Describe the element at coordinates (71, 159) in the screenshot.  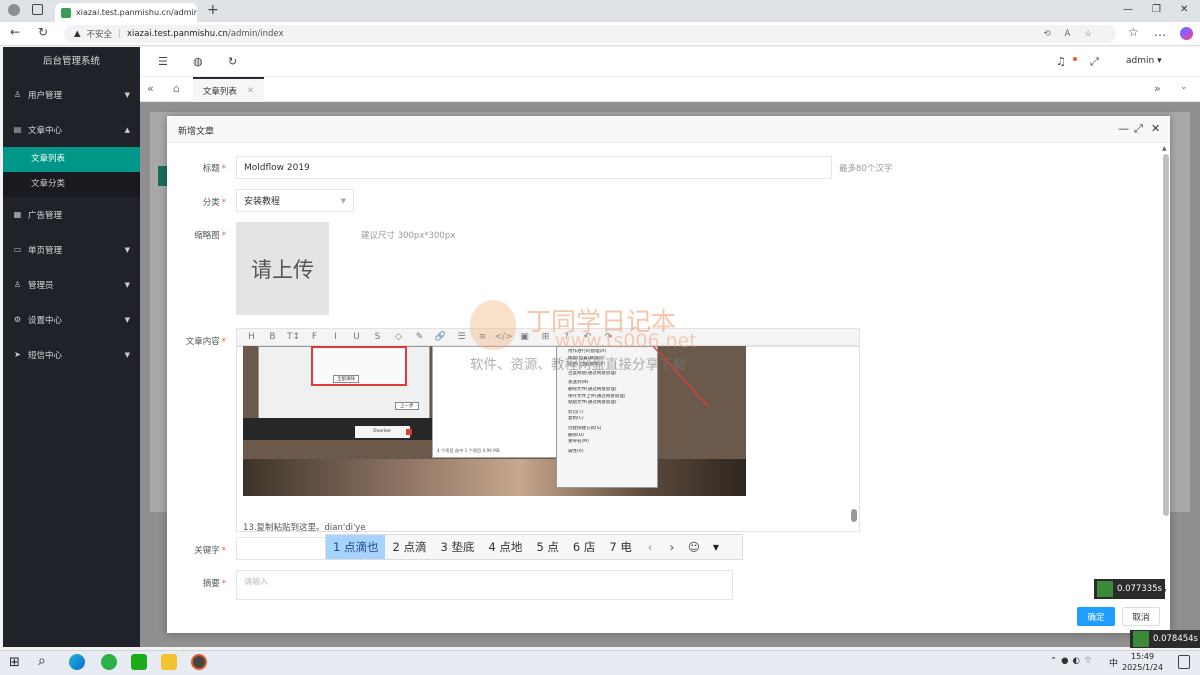
I see `sidebar-sub-article-list: 文章列表` at that location.